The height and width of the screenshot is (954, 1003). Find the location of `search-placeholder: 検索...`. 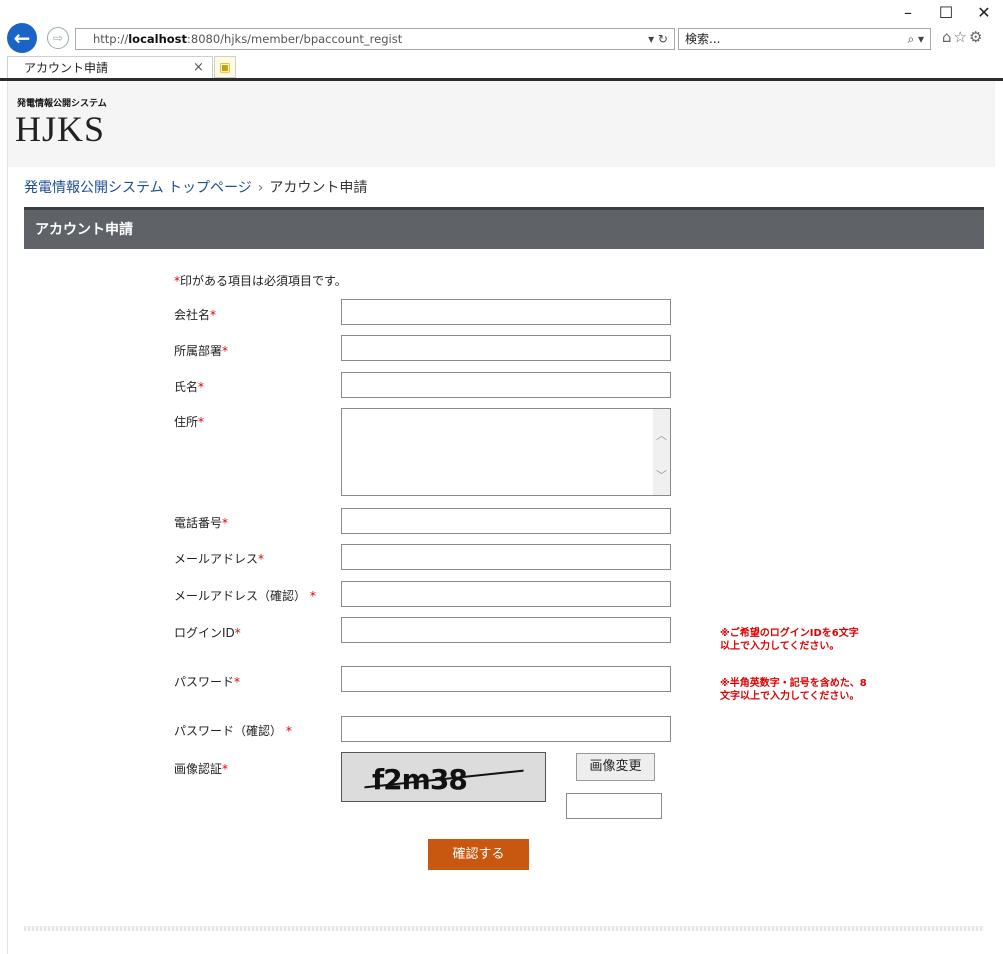

search-placeholder: 検索... is located at coordinates (703, 39).